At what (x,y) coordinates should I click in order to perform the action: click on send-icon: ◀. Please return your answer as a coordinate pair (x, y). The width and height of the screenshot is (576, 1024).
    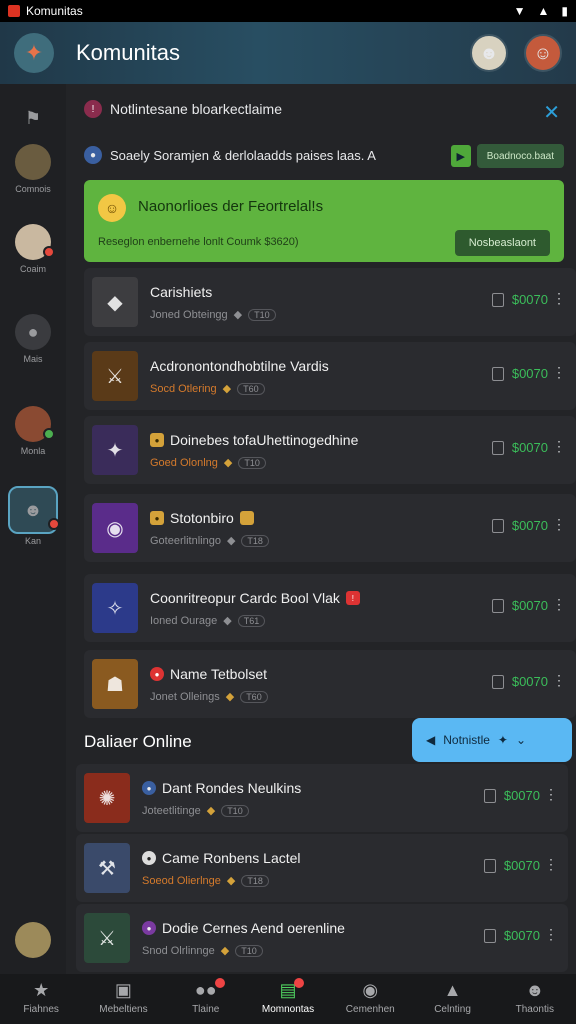
    Looking at the image, I should click on (431, 740).